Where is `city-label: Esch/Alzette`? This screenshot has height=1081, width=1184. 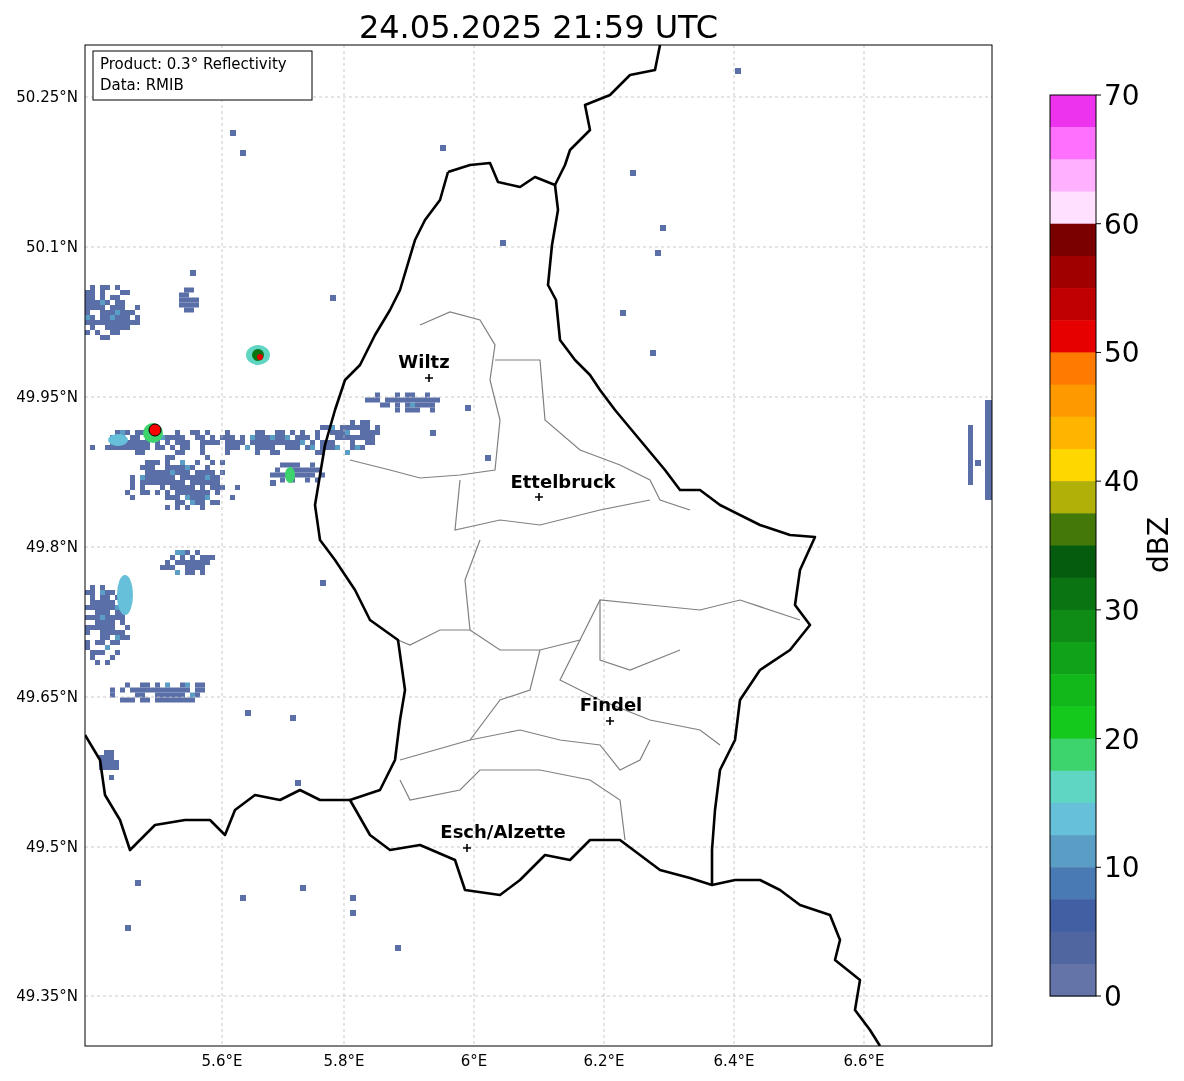 city-label: Esch/Alzette is located at coordinates (503, 831).